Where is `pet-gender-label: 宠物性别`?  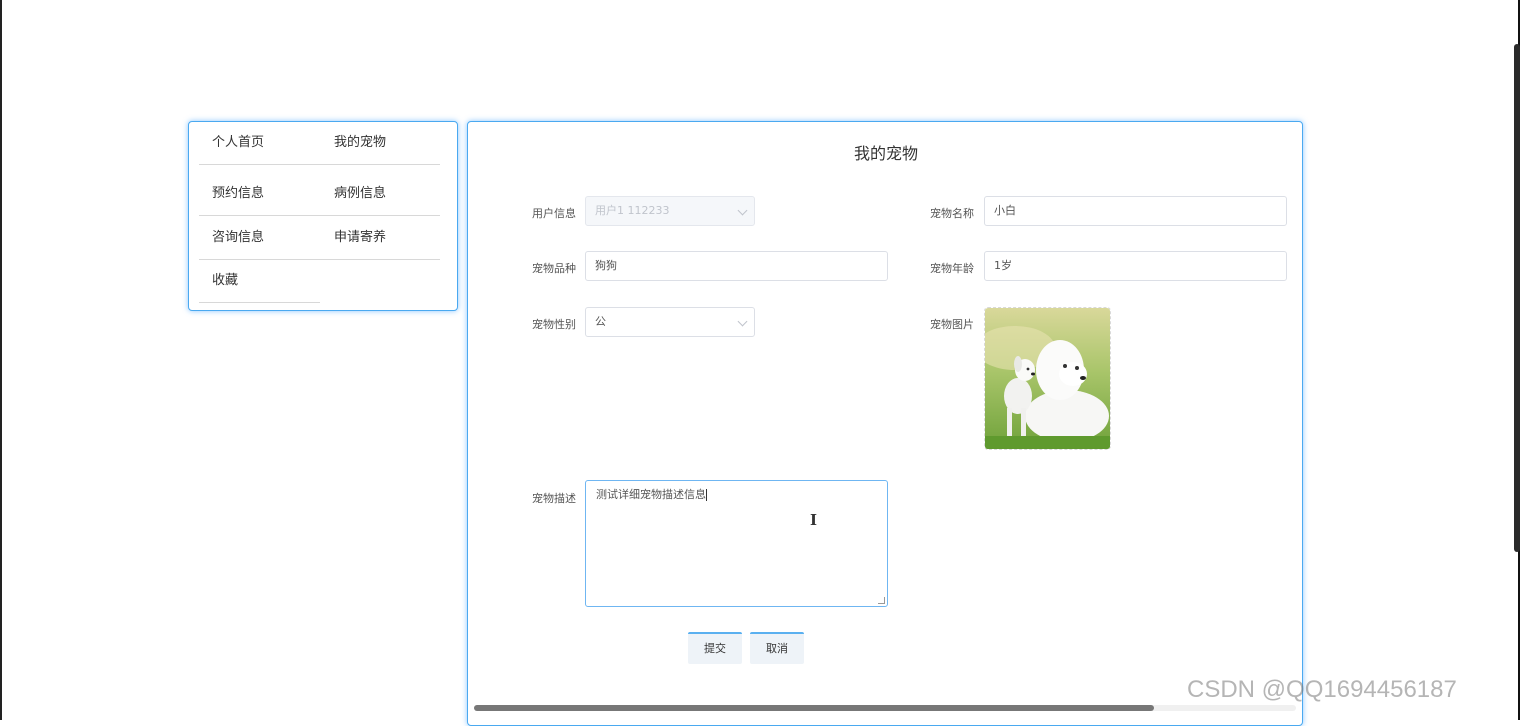 pet-gender-label: 宠物性别 is located at coordinates (554, 324).